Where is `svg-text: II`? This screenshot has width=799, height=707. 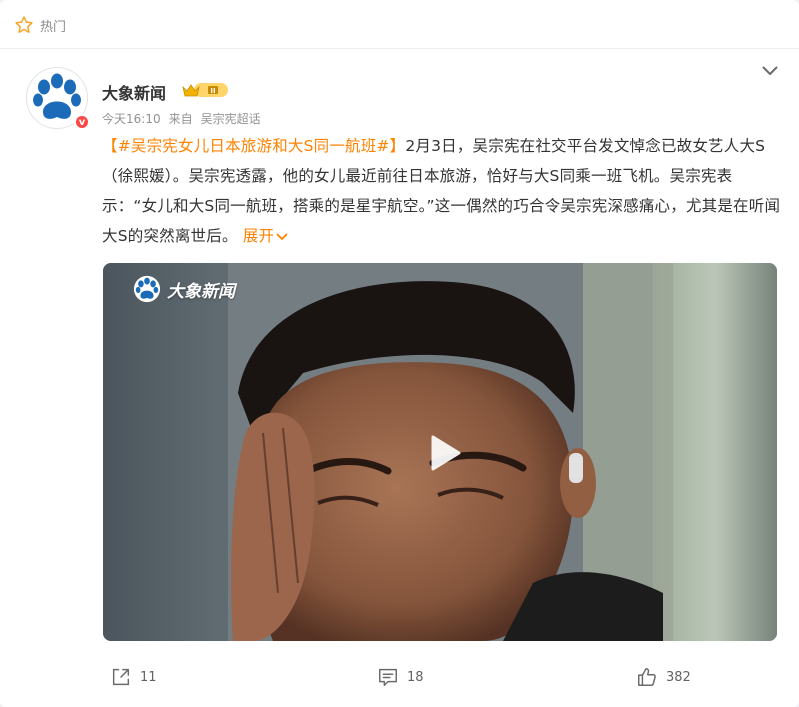 svg-text: II is located at coordinates (212, 91).